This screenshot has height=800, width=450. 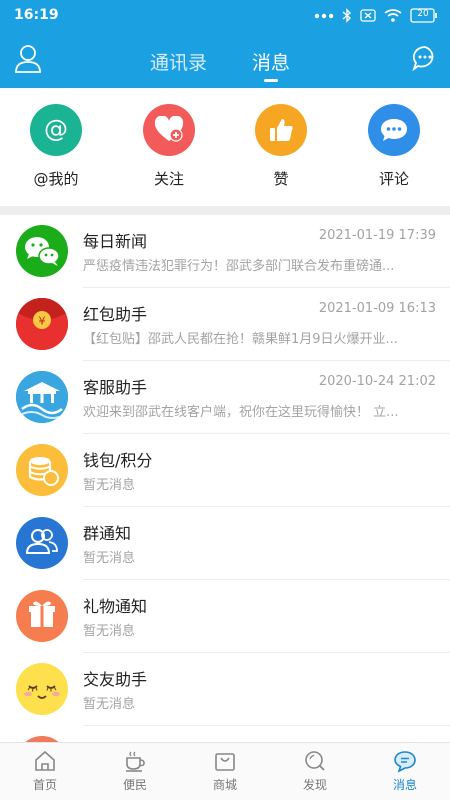 I want to click on message-icon, so click(x=405, y=761).